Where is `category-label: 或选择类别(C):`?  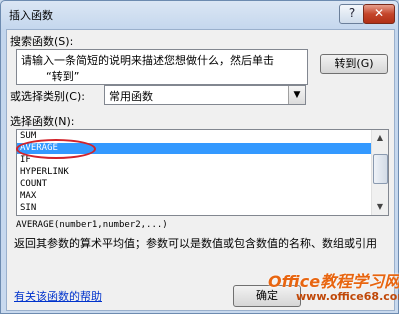
category-label: 或选择类别(C): is located at coordinates (47, 96).